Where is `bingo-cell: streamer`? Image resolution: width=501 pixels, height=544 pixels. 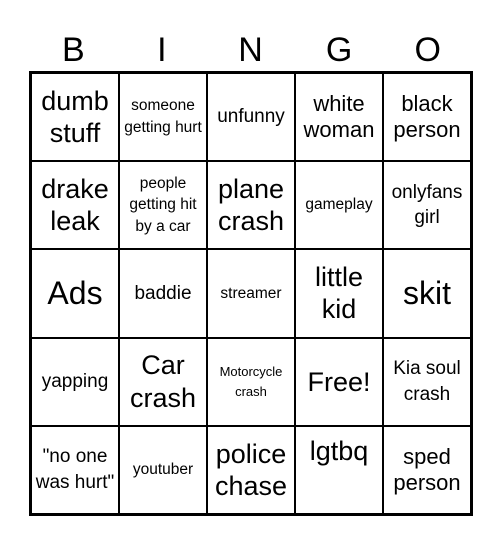 bingo-cell: streamer is located at coordinates (251, 293).